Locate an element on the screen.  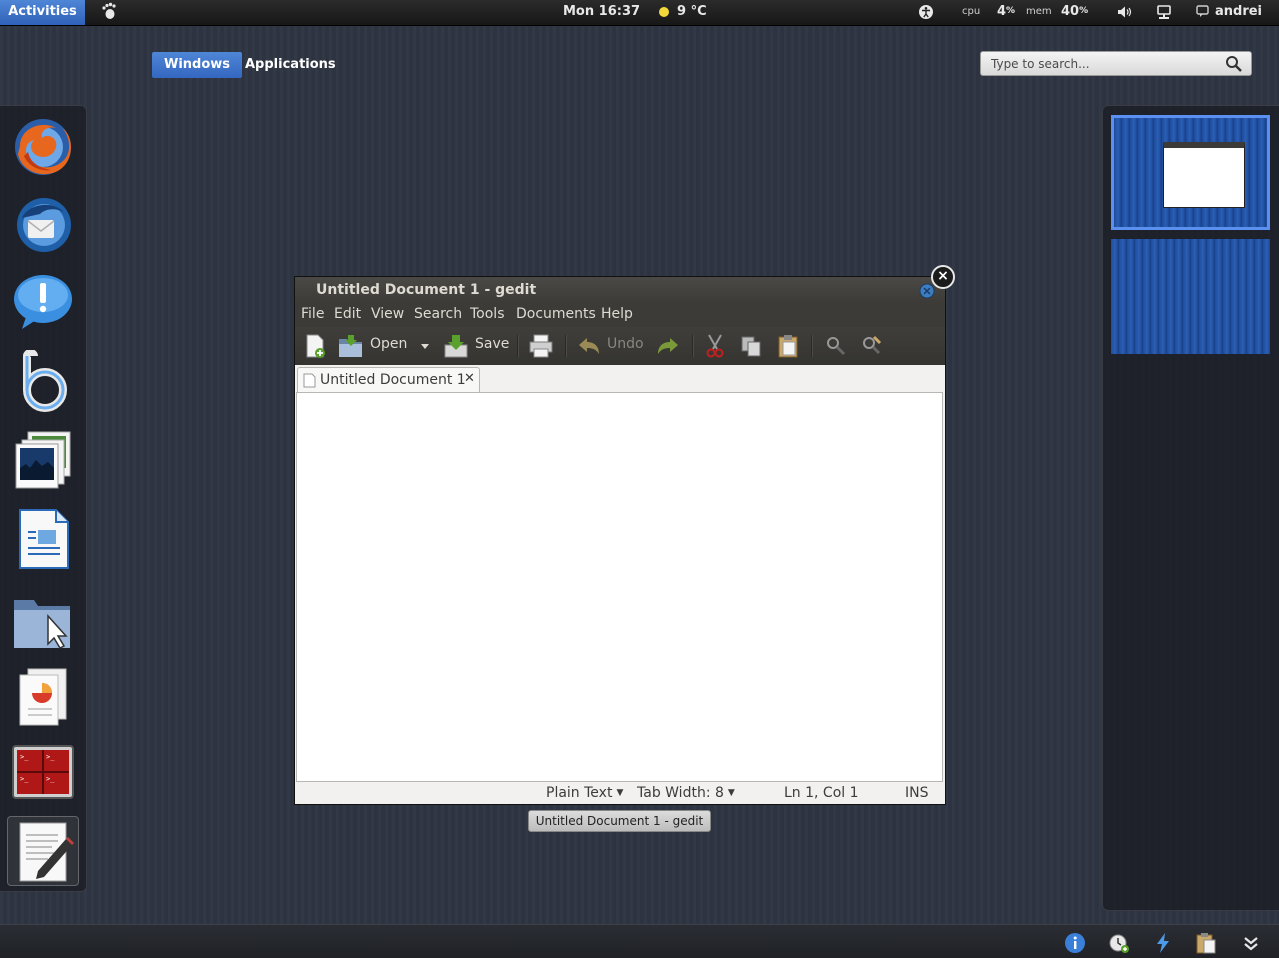
copy-button is located at coordinates (751, 346).